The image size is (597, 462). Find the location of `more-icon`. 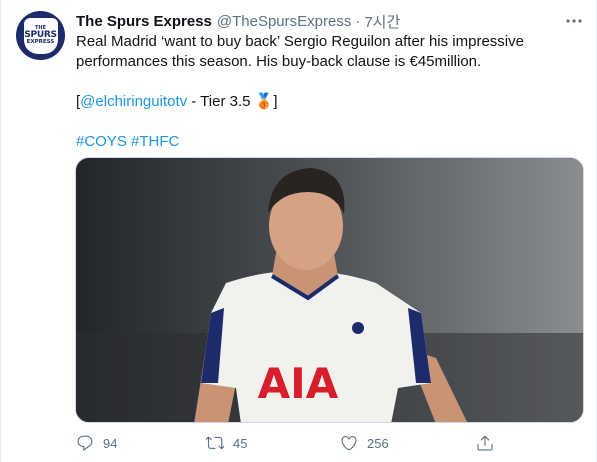

more-icon is located at coordinates (574, 21).